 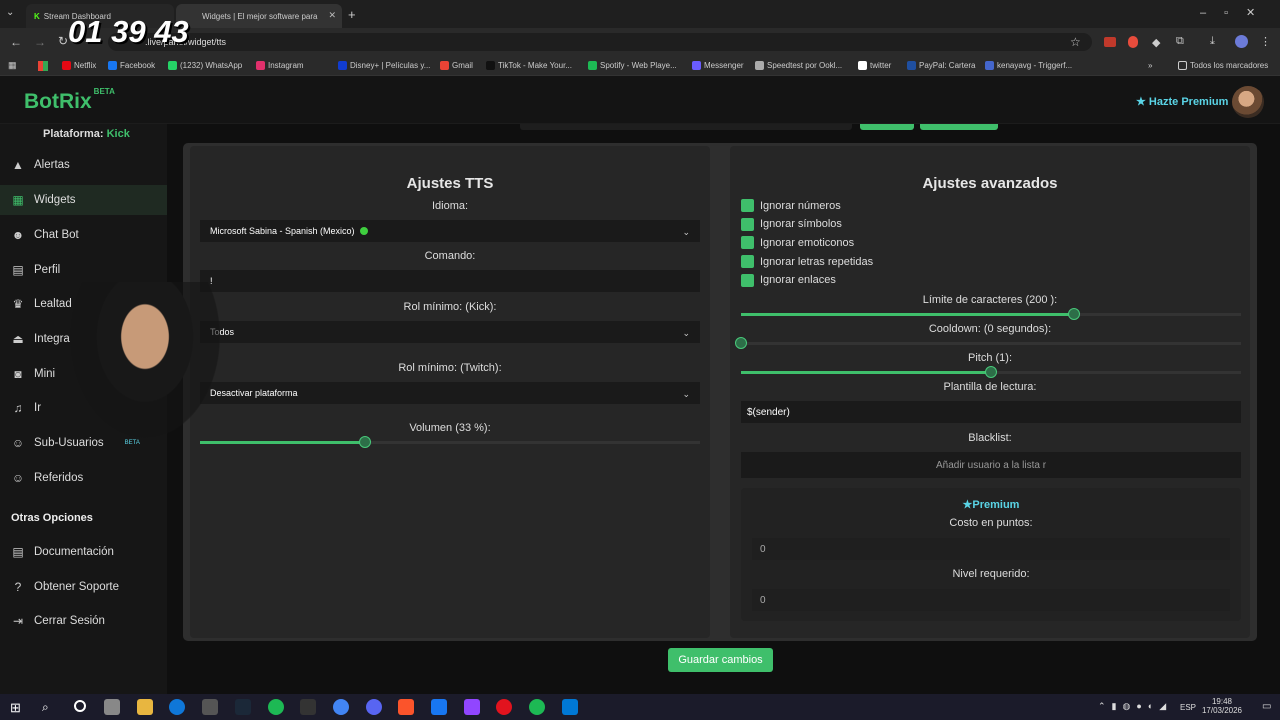 What do you see at coordinates (1188, 707) in the screenshot?
I see `language-indicator: ESP` at bounding box center [1188, 707].